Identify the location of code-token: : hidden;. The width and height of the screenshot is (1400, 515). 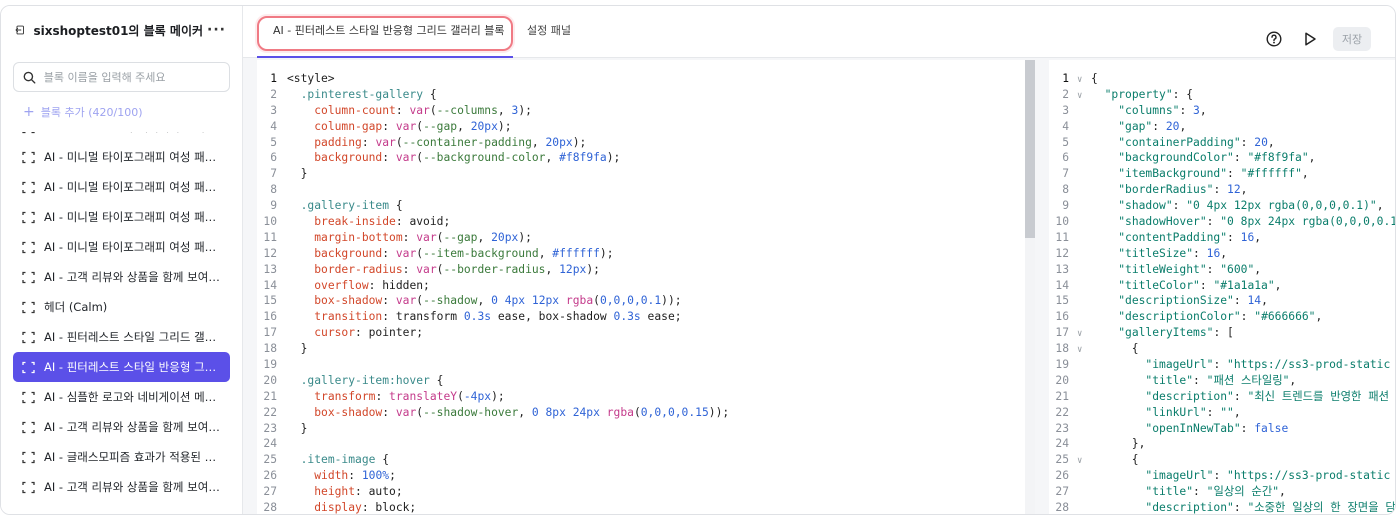
(399, 285).